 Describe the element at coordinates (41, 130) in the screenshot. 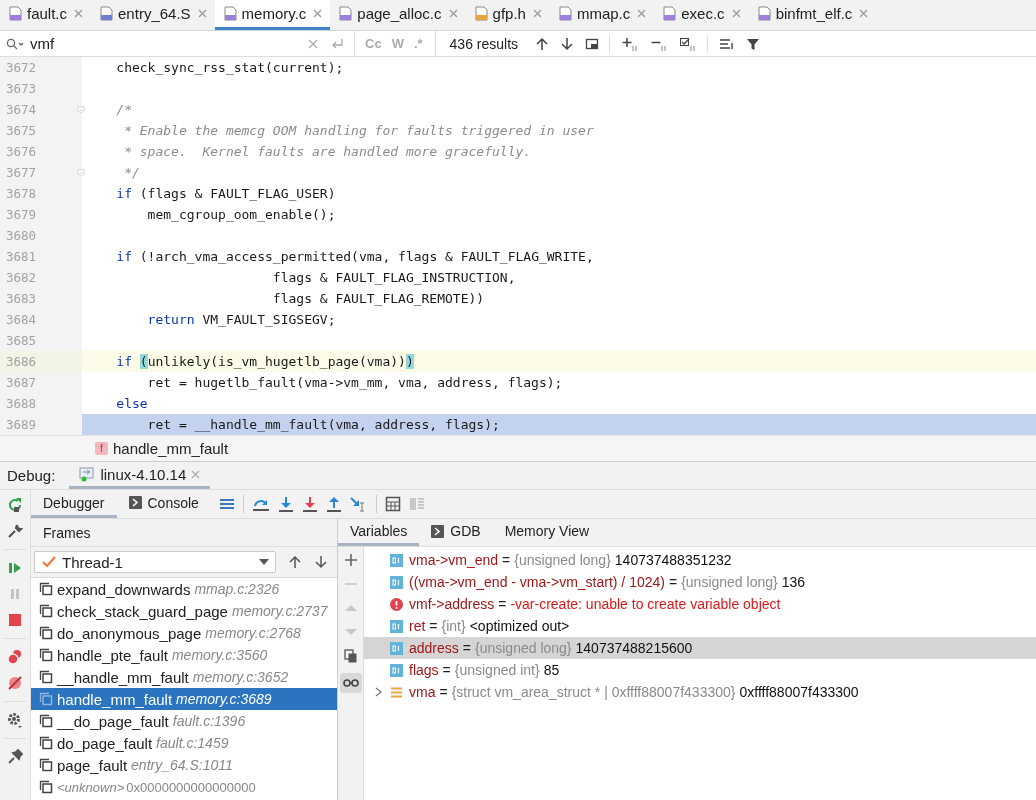

I see `line-number: 3675` at that location.